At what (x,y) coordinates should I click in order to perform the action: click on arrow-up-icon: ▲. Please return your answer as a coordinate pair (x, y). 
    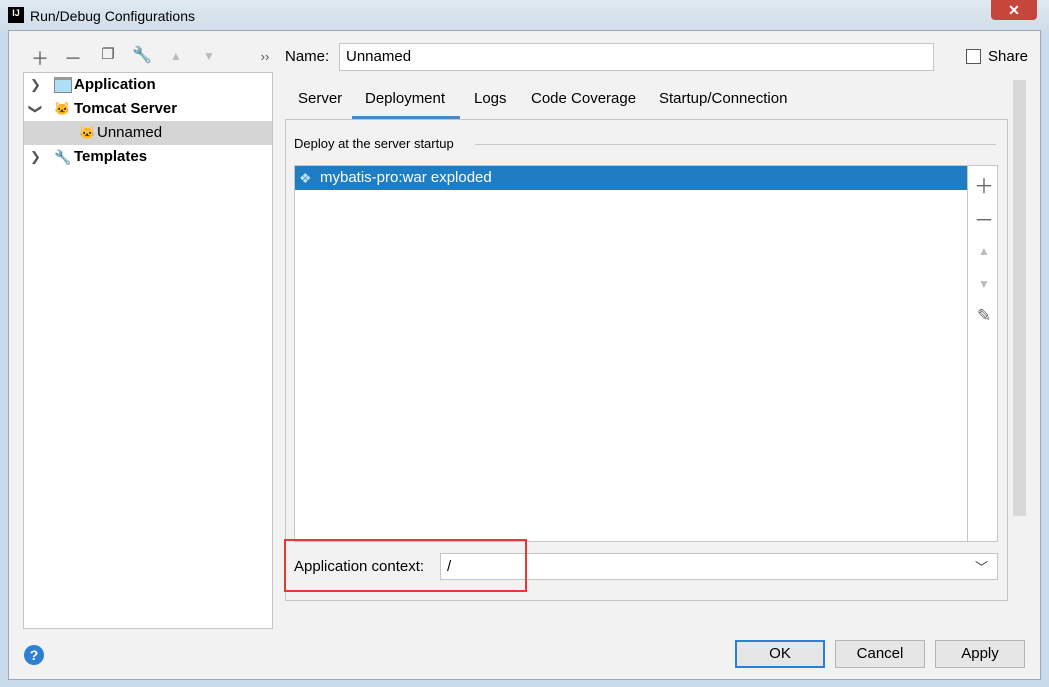
    Looking at the image, I should click on (176, 56).